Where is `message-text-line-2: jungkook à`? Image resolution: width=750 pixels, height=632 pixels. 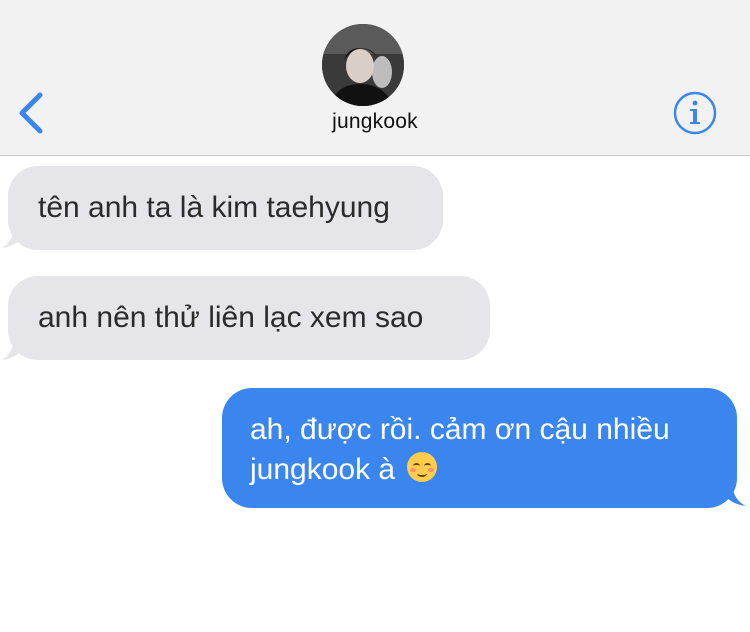 message-text-line-2: jungkook à is located at coordinates (323, 469).